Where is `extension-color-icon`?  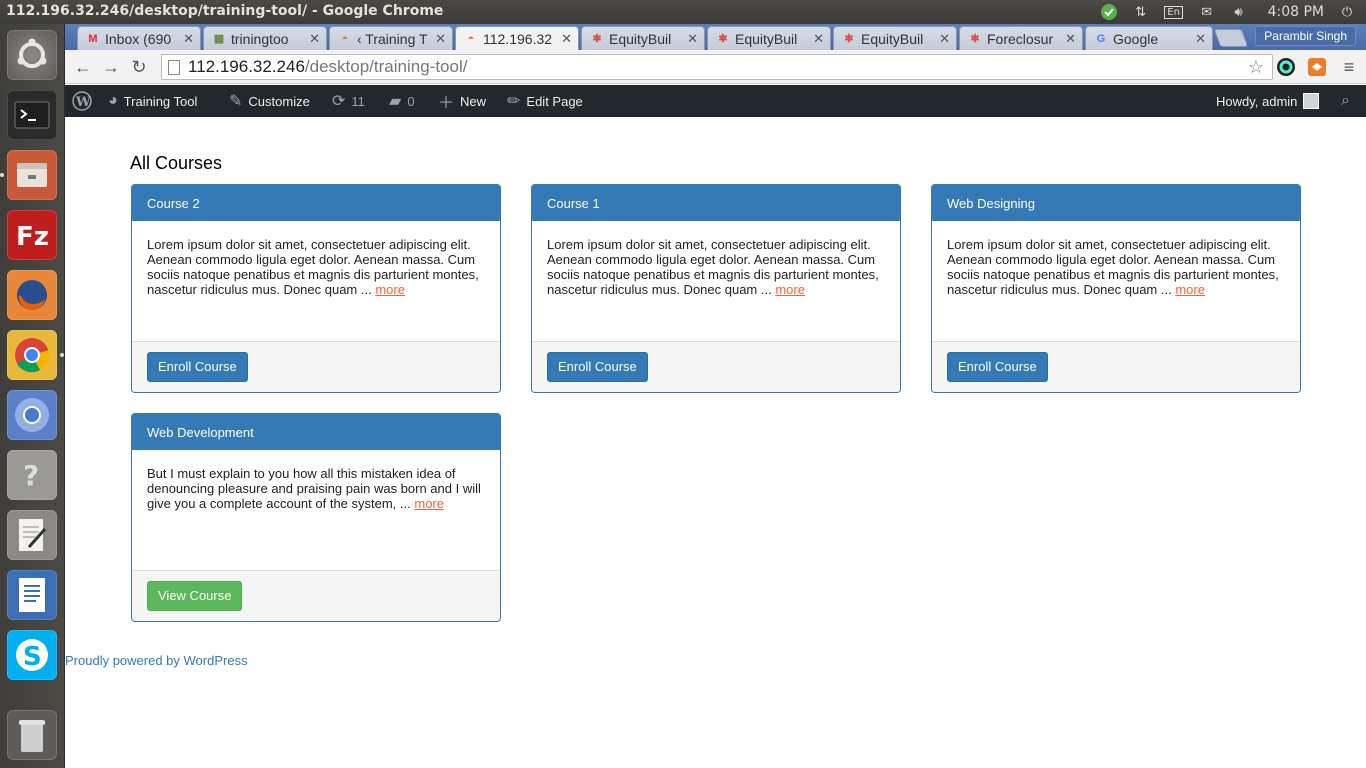 extension-color-icon is located at coordinates (1286, 67).